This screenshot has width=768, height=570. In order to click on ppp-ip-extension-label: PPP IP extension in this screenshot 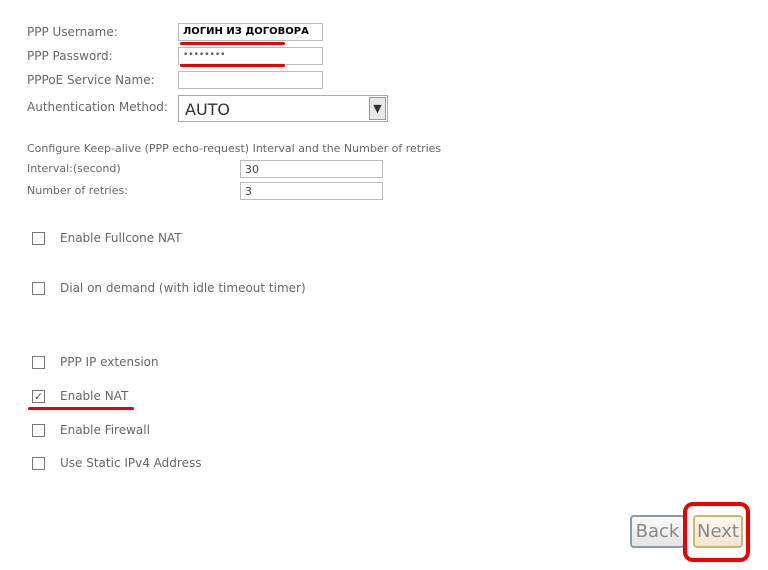, I will do `click(109, 362)`.